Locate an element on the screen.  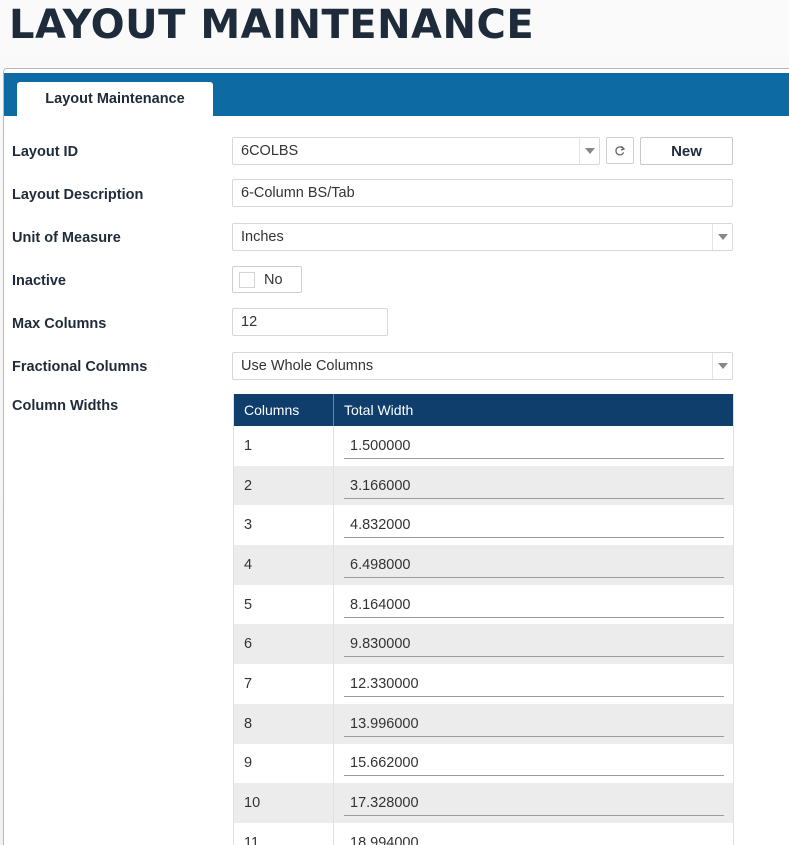
fractional-columns-dropdown-button is located at coordinates (722, 366).